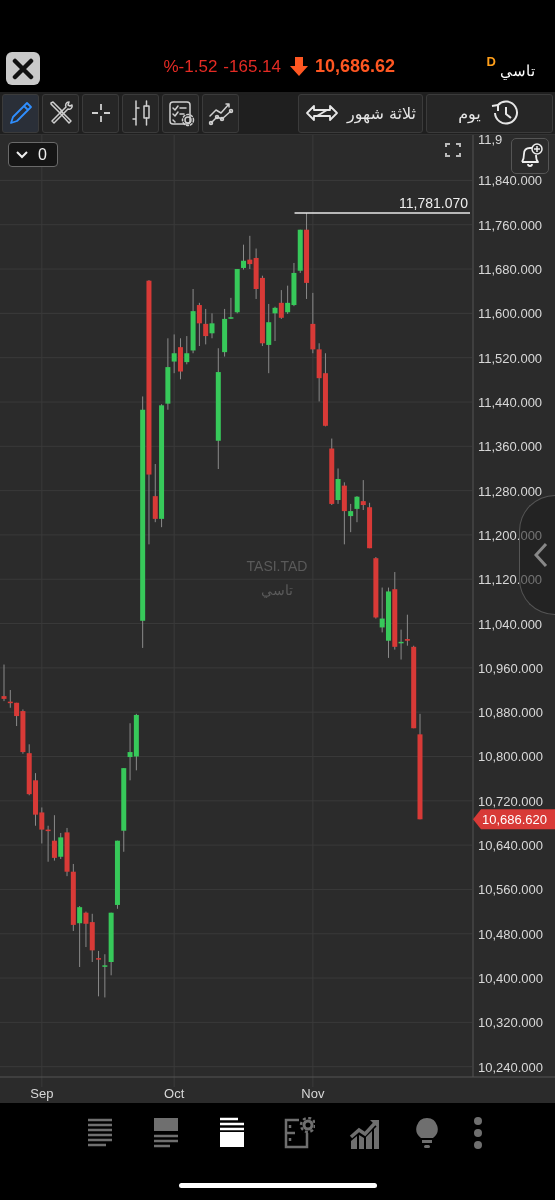 This screenshot has height=1200, width=555. I want to click on high-price-label: 11,781.070, so click(433, 203).